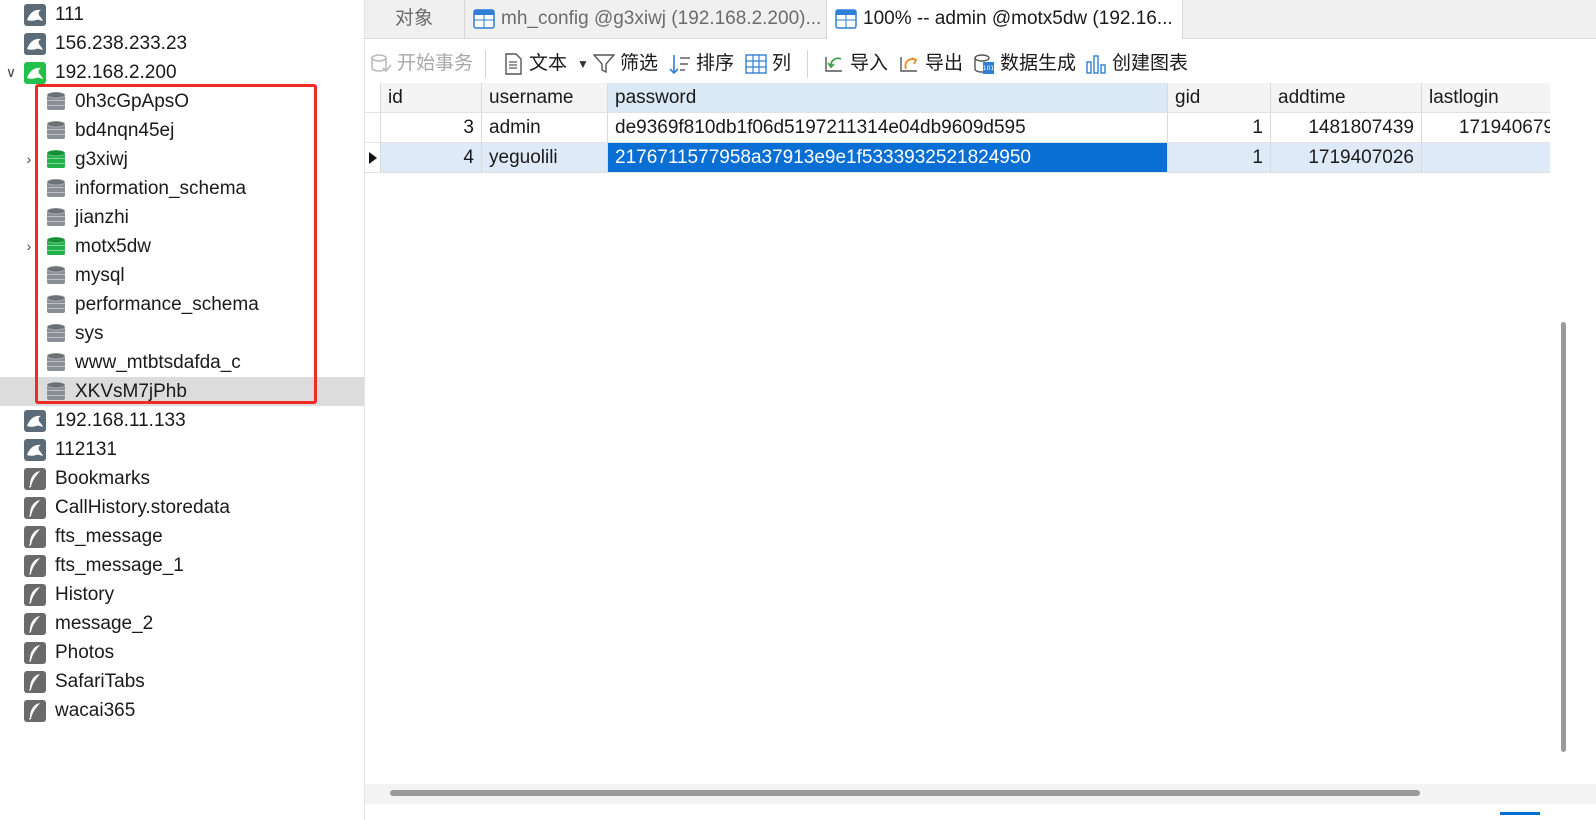 The height and width of the screenshot is (820, 1596). Describe the element at coordinates (888, 128) in the screenshot. I see `grid-cell-password: de9369f810db1f06d5197211314e04db9609d595` at that location.